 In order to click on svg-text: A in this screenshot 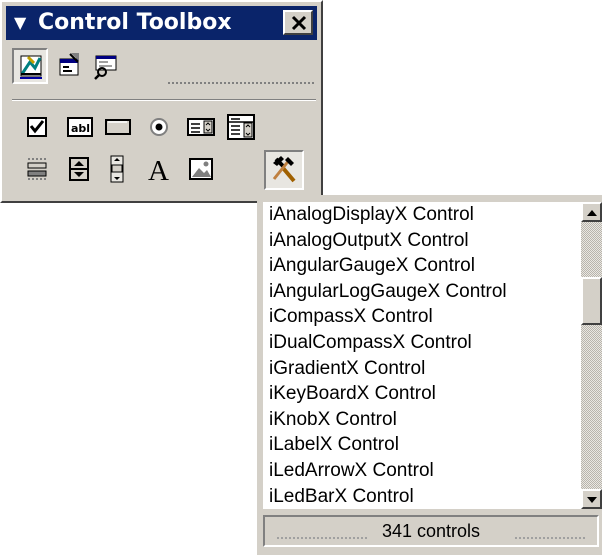, I will do `click(158, 170)`.